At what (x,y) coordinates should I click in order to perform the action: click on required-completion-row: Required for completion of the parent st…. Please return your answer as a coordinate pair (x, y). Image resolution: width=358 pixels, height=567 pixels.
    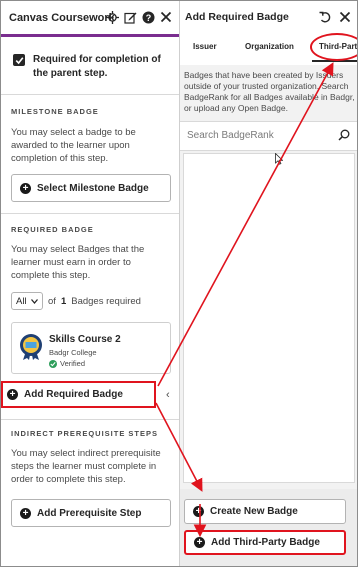
    Looking at the image, I should click on (94, 67).